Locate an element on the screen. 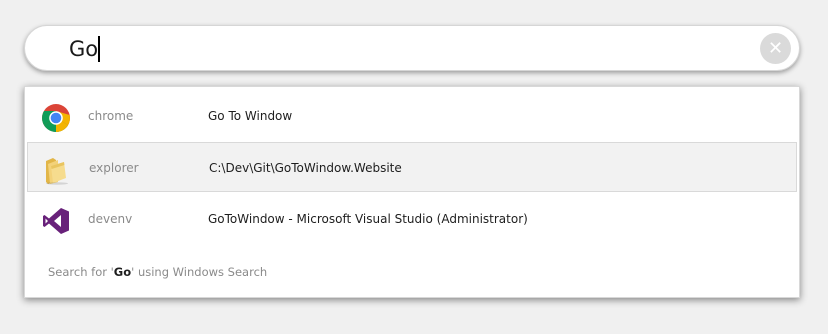  windows-search-prefix: Search for ' is located at coordinates (81, 272).